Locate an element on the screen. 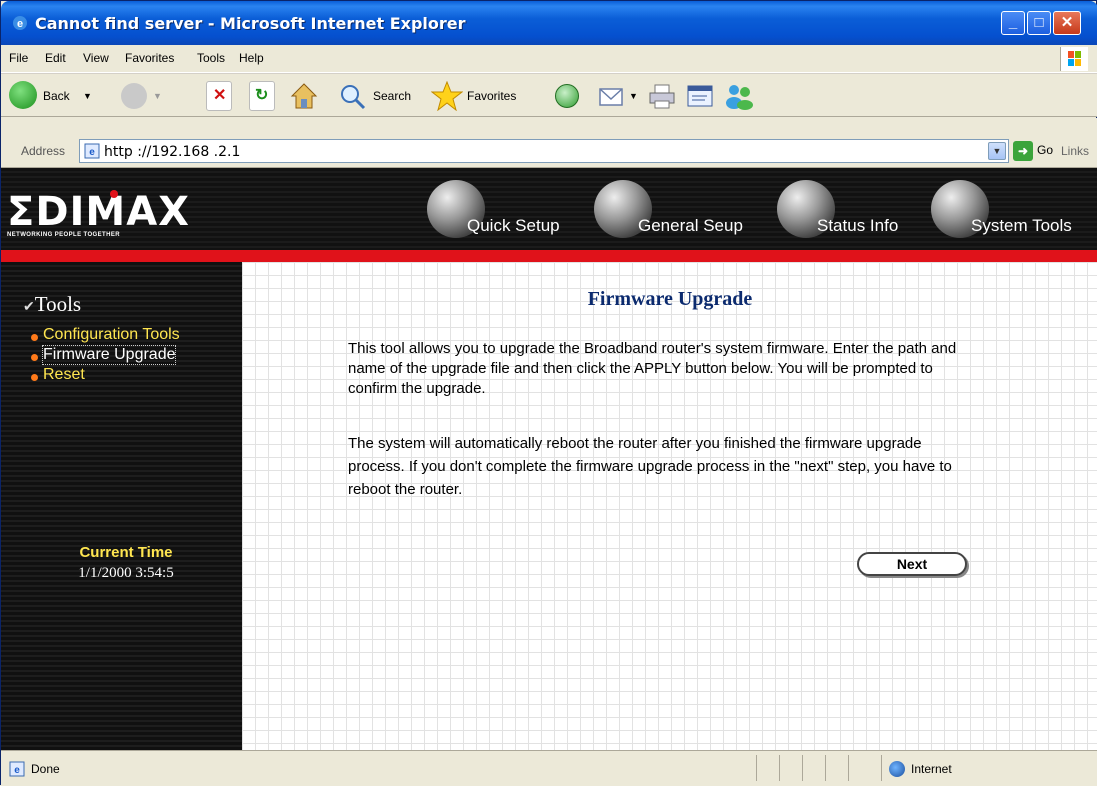 The width and height of the screenshot is (1097, 786). refresh-button: ↻ is located at coordinates (262, 96).